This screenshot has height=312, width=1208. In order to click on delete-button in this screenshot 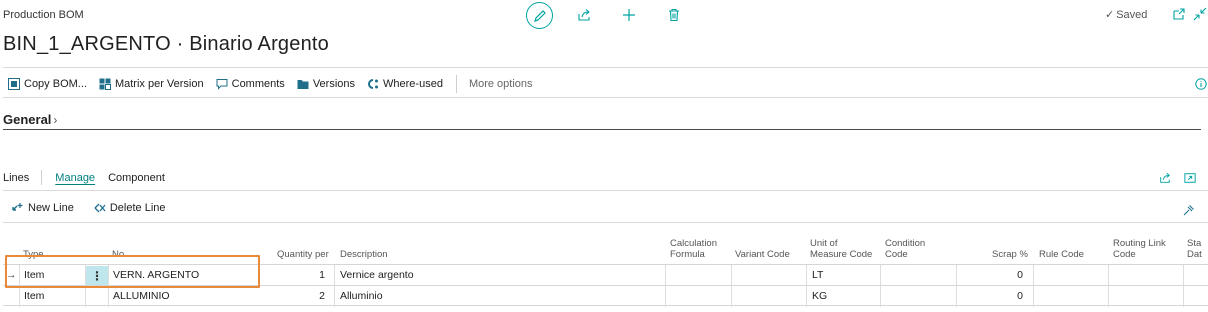, I will do `click(674, 15)`.